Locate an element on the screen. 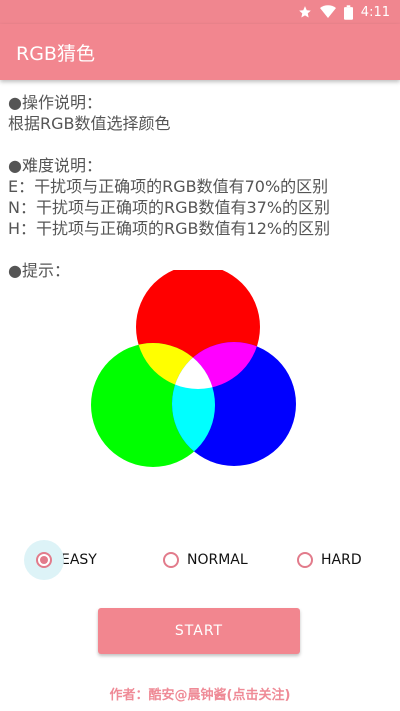  ops-text: 根据RGB数值选择颜色 is located at coordinates (89, 123).